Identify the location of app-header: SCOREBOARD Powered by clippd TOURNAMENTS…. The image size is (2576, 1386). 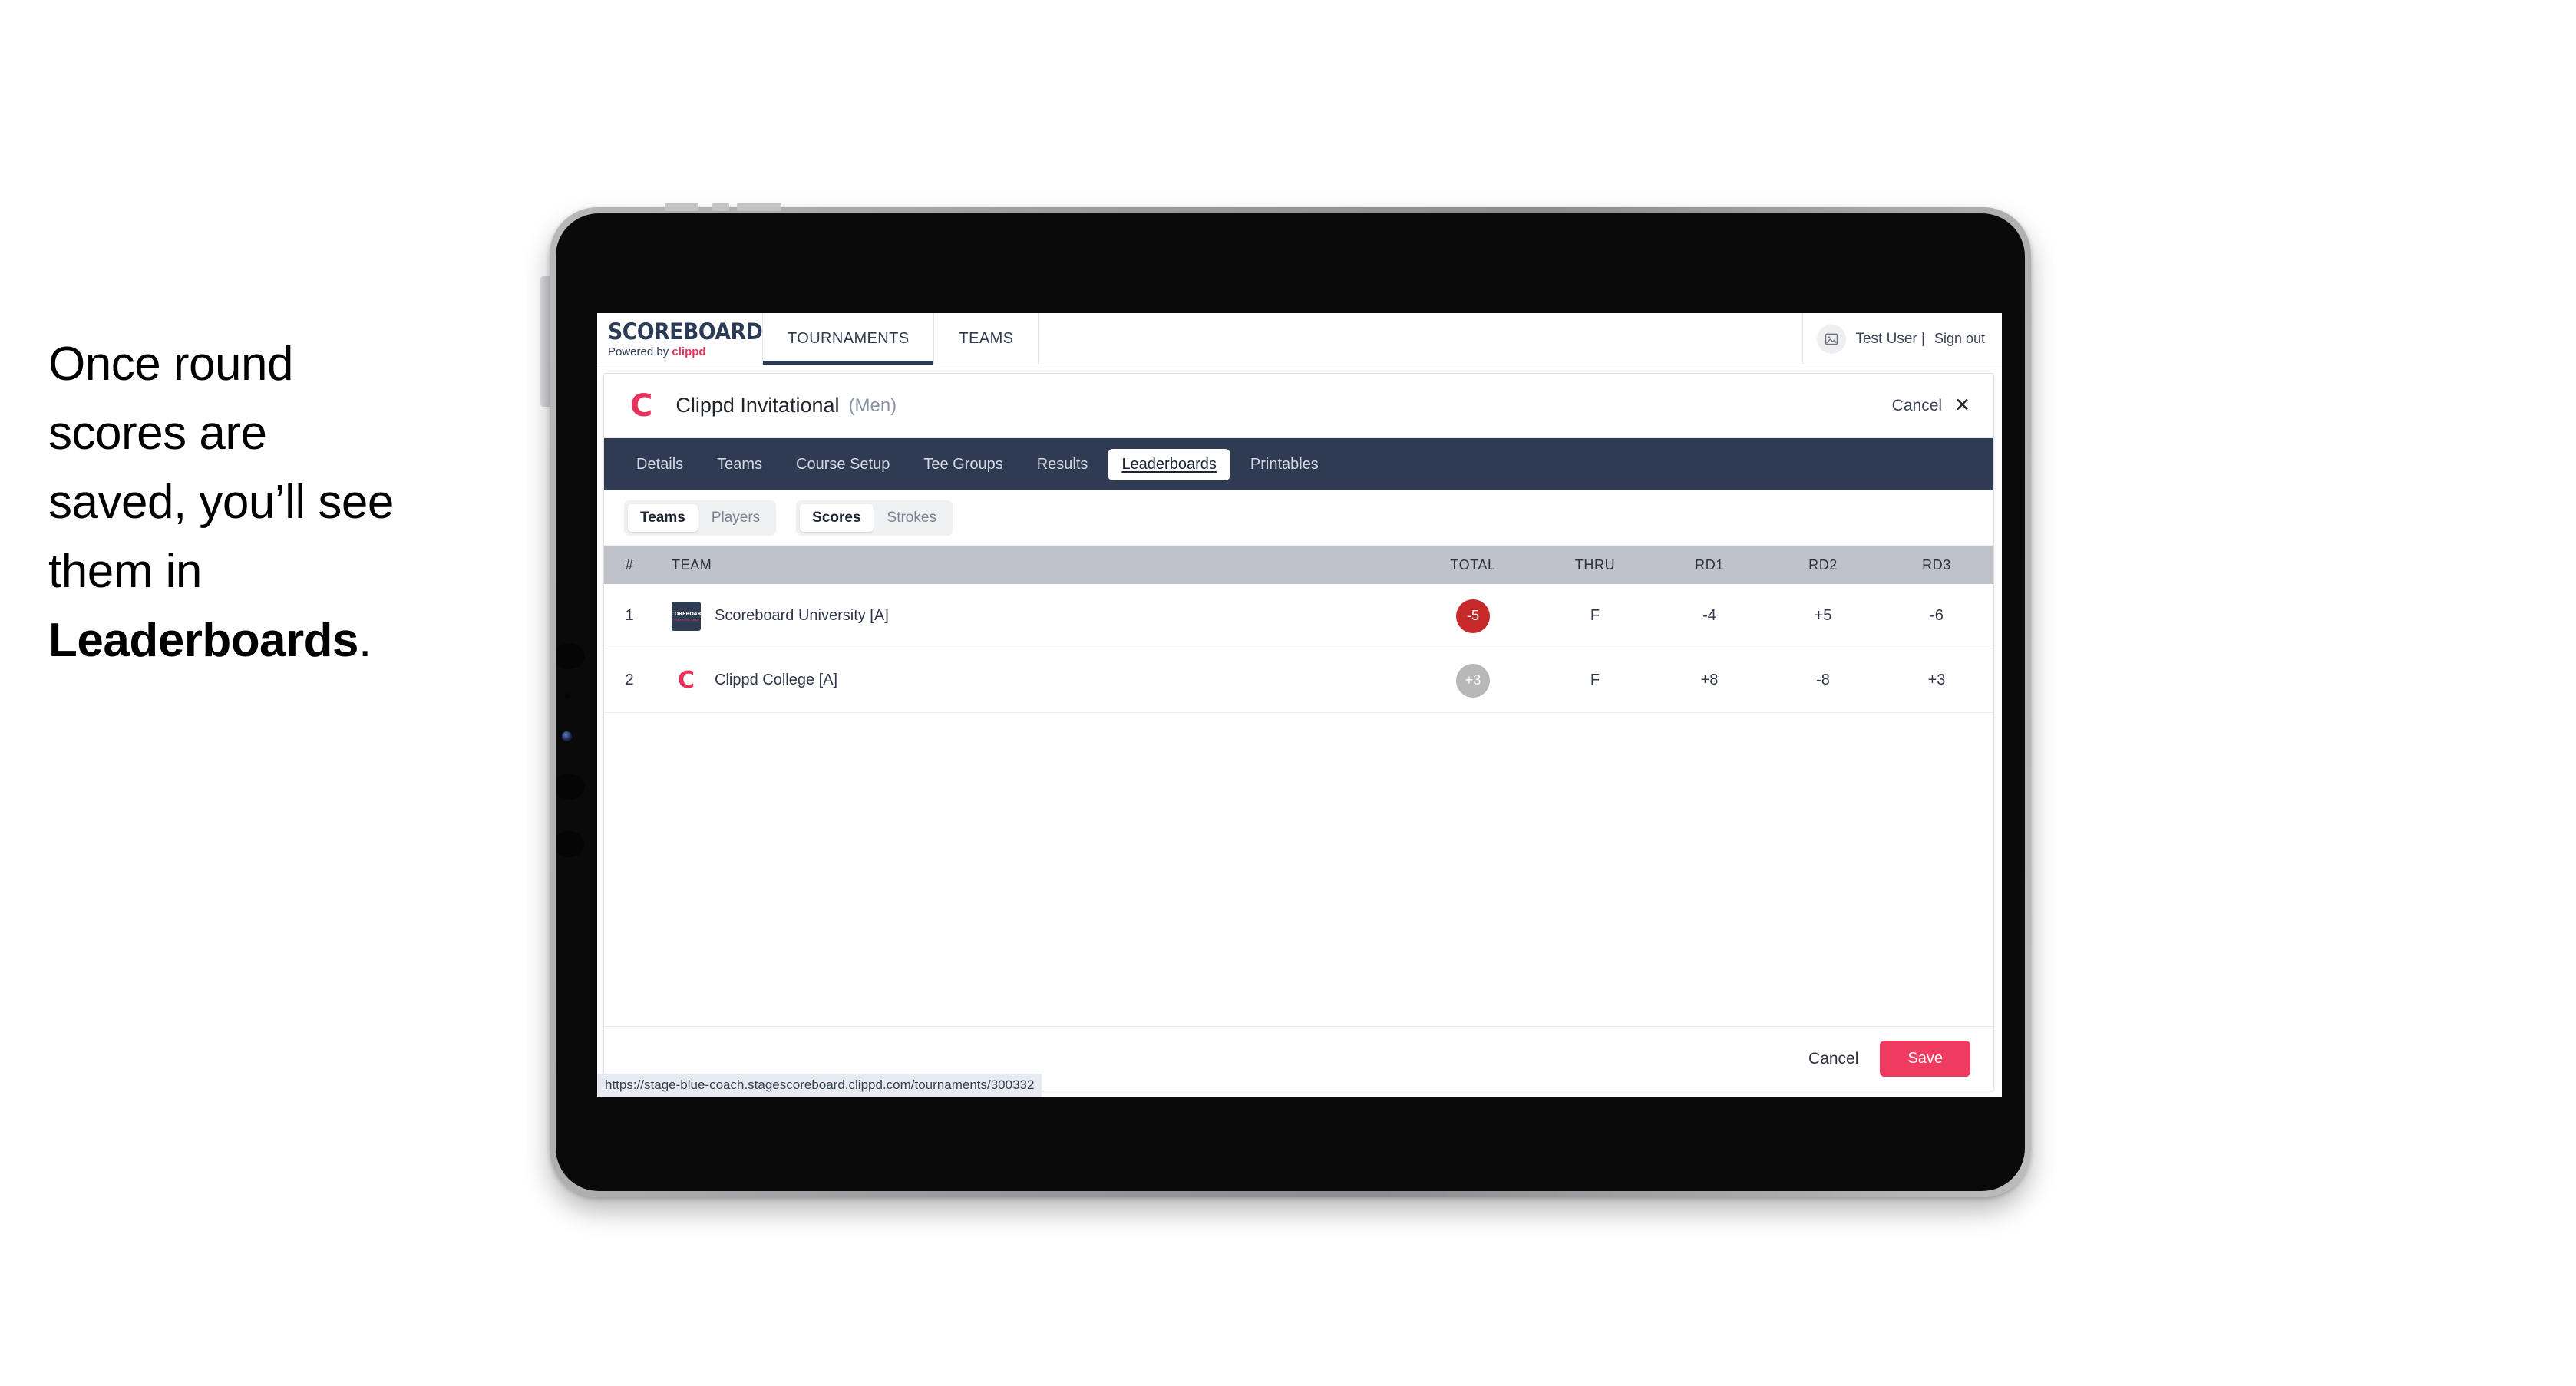
(1299, 339).